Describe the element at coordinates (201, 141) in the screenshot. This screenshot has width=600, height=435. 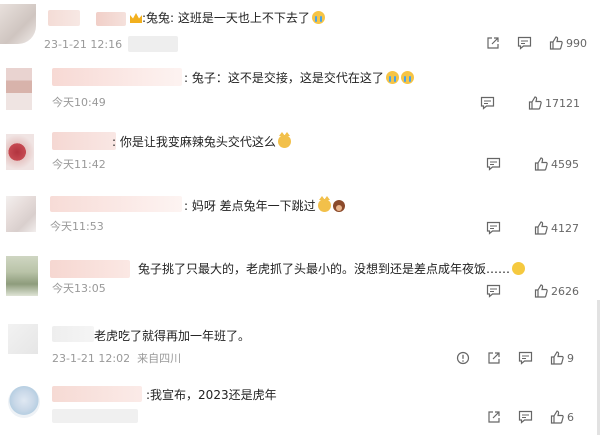
I see `comment-text: : 你是让我变麻辣兔头交代这么` at that location.